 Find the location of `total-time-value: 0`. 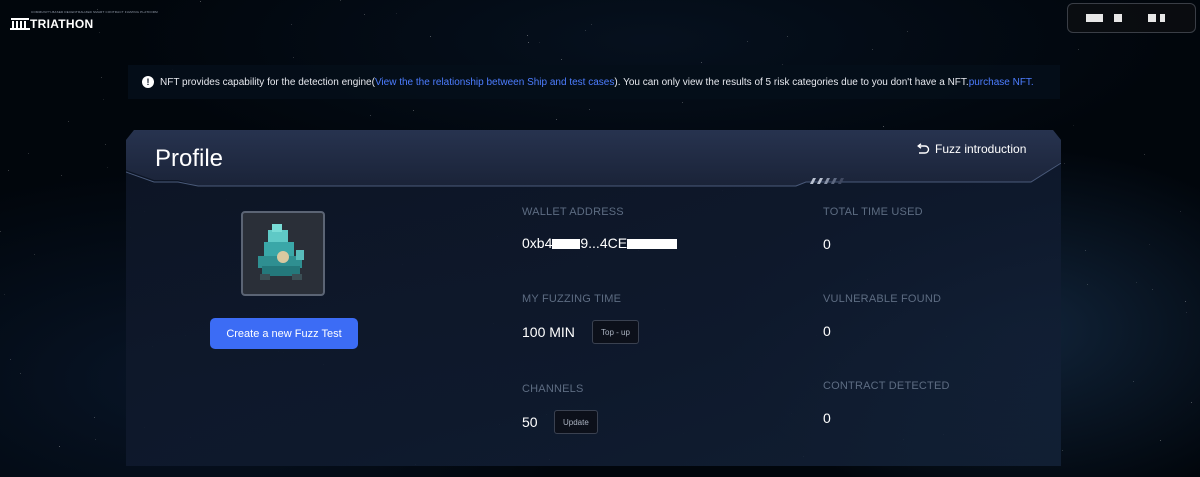

total-time-value: 0 is located at coordinates (827, 244).